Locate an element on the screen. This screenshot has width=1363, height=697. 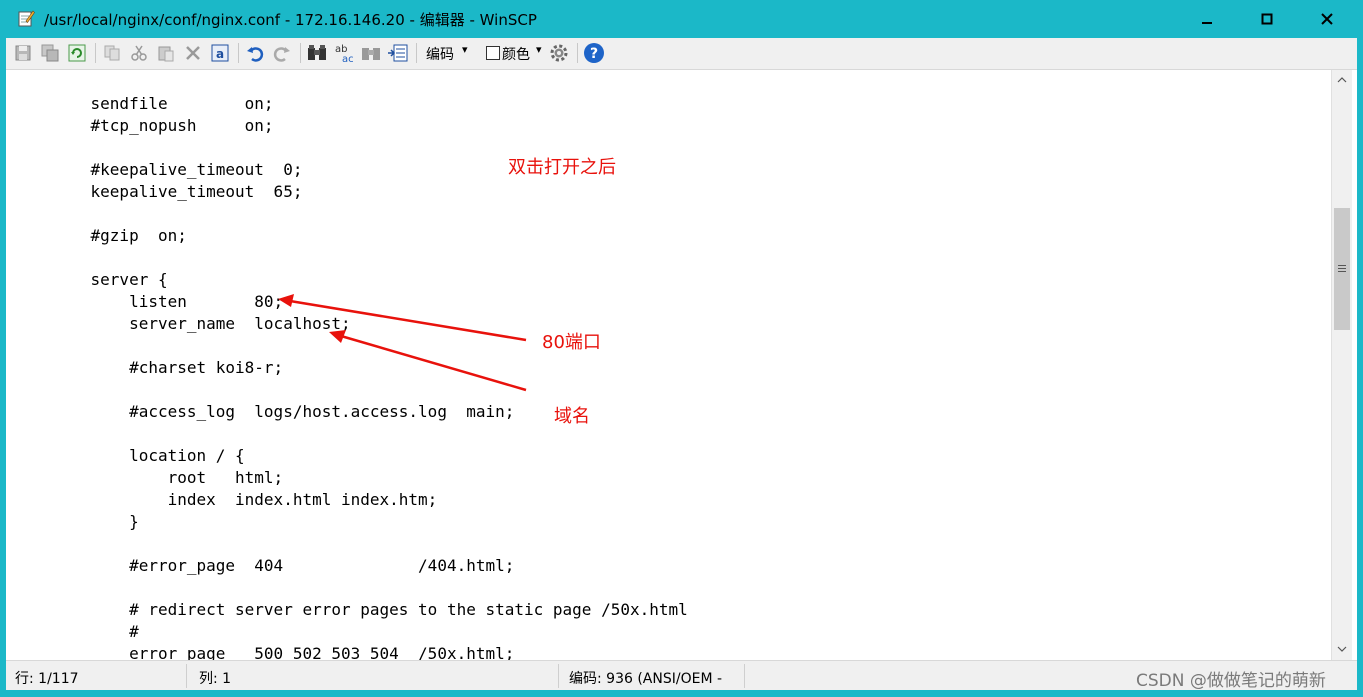
save-all-button is located at coordinates (50, 53).